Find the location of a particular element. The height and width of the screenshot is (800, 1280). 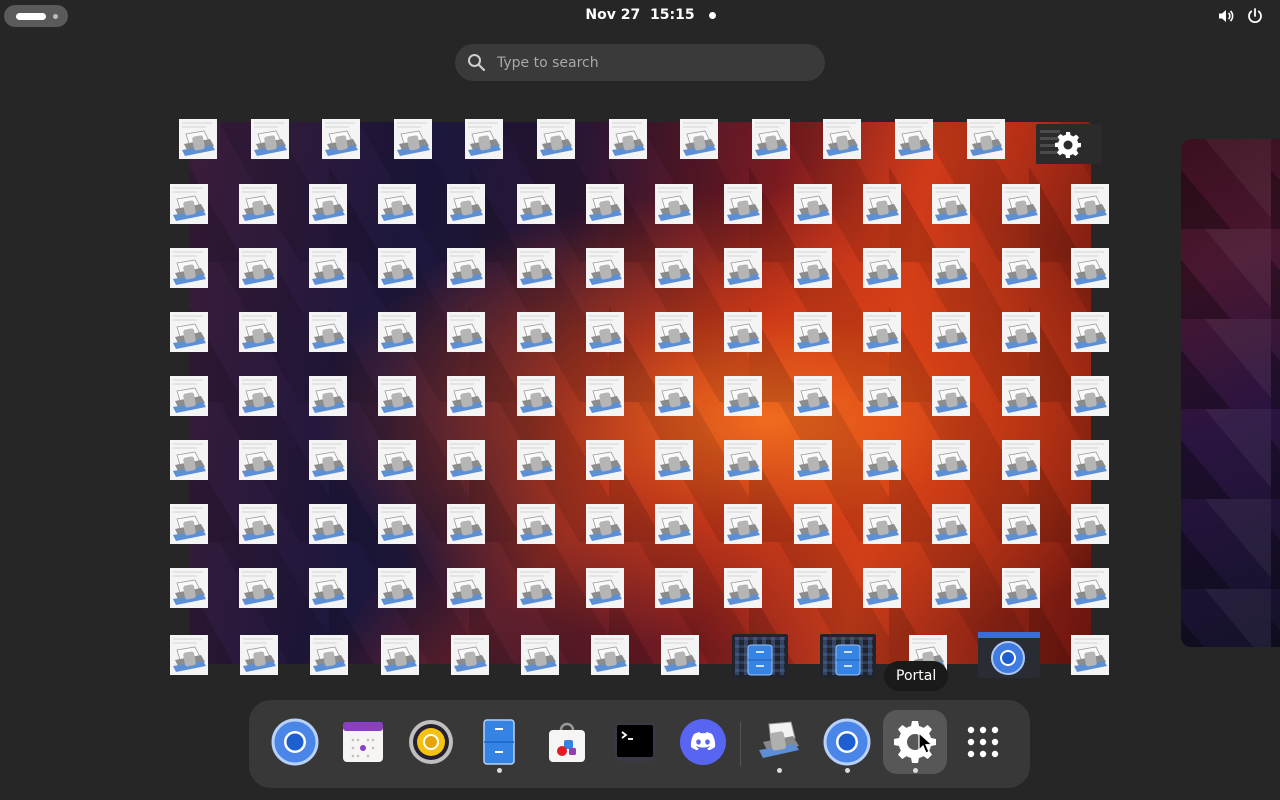

clock-button: Nov 27 15:15 is located at coordinates (640, 15).